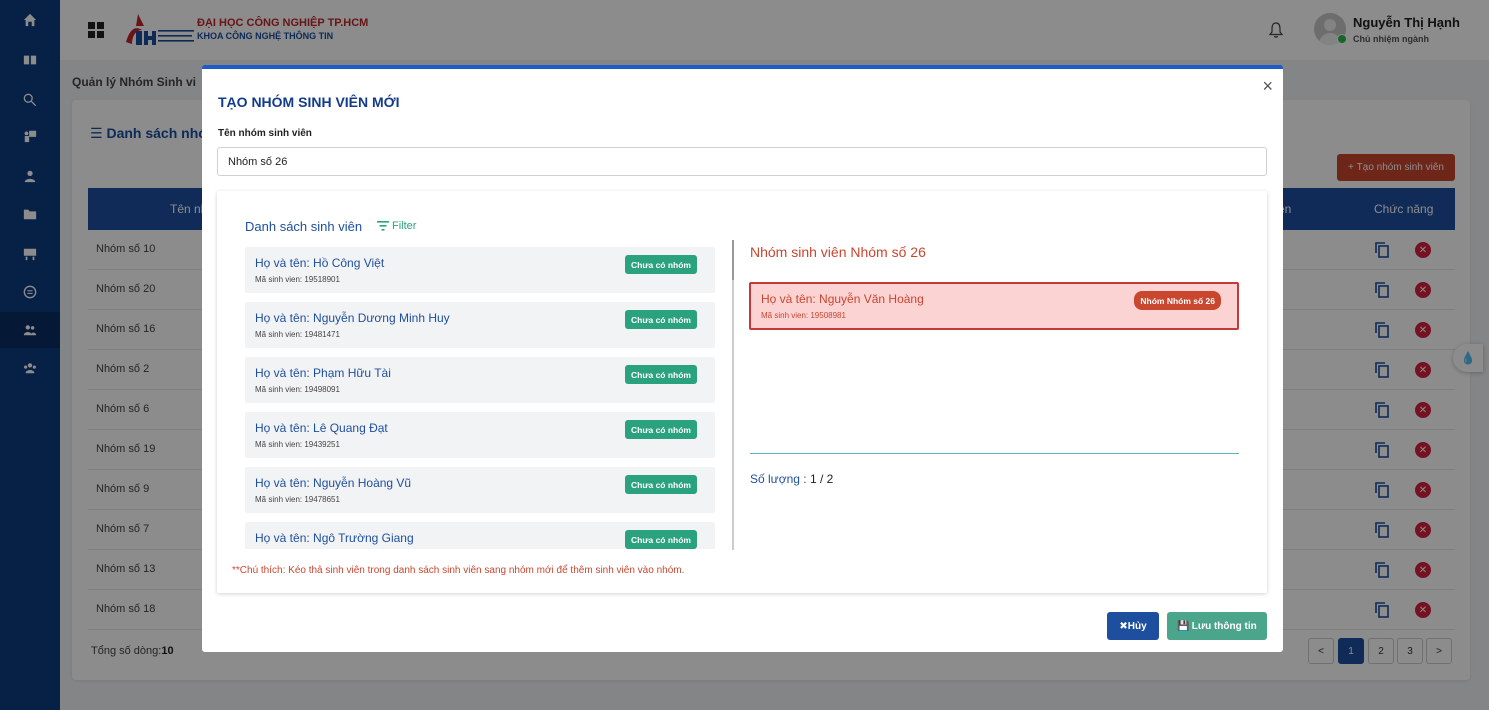 This screenshot has height=710, width=1489. I want to click on member-count: Số lượng : 1 / 2, so click(791, 479).